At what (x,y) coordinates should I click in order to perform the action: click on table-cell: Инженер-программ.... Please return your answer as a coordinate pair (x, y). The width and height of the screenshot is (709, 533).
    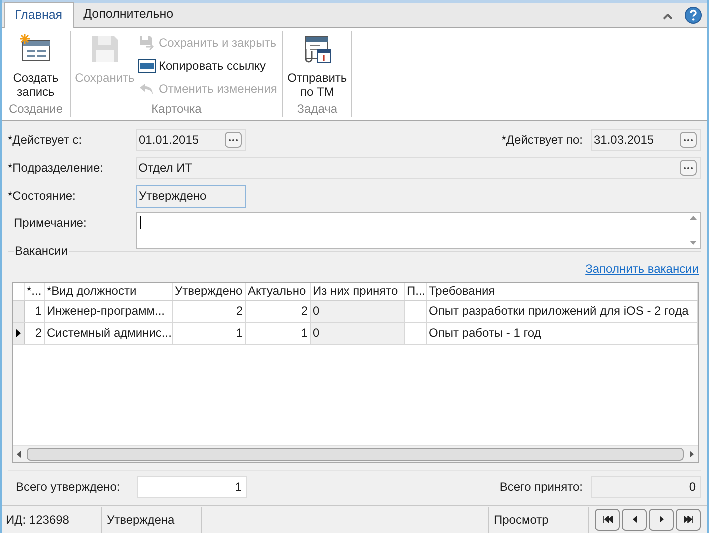
    Looking at the image, I should click on (109, 311).